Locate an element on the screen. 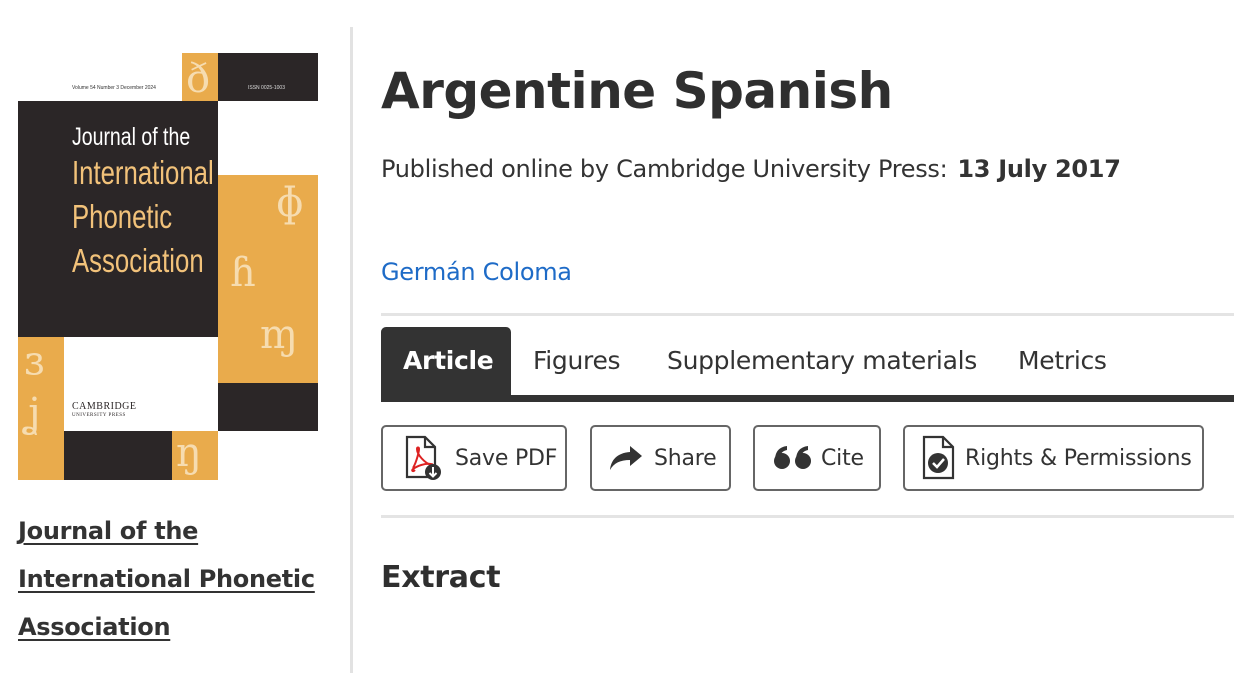 This screenshot has height=673, width=1234. cover-publisher-sub: UNIVERSITY PRESS is located at coordinates (99, 415).